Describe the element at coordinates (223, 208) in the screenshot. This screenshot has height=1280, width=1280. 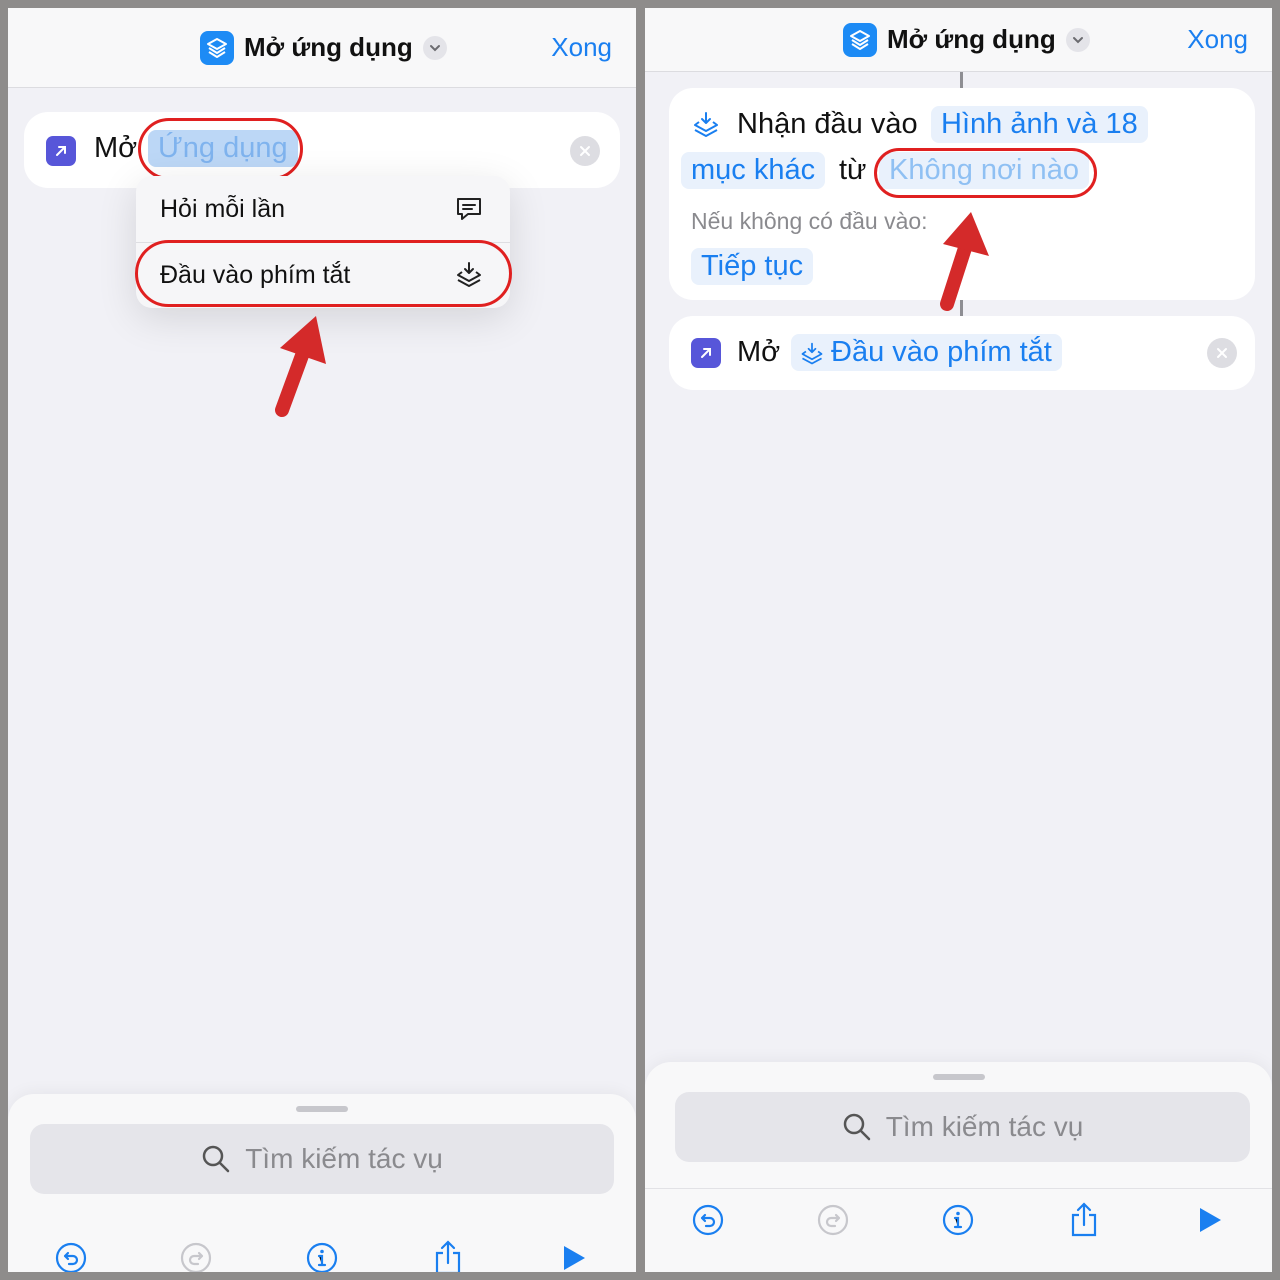
I see `menu-item-label: Hỏi mỗi lần` at that location.